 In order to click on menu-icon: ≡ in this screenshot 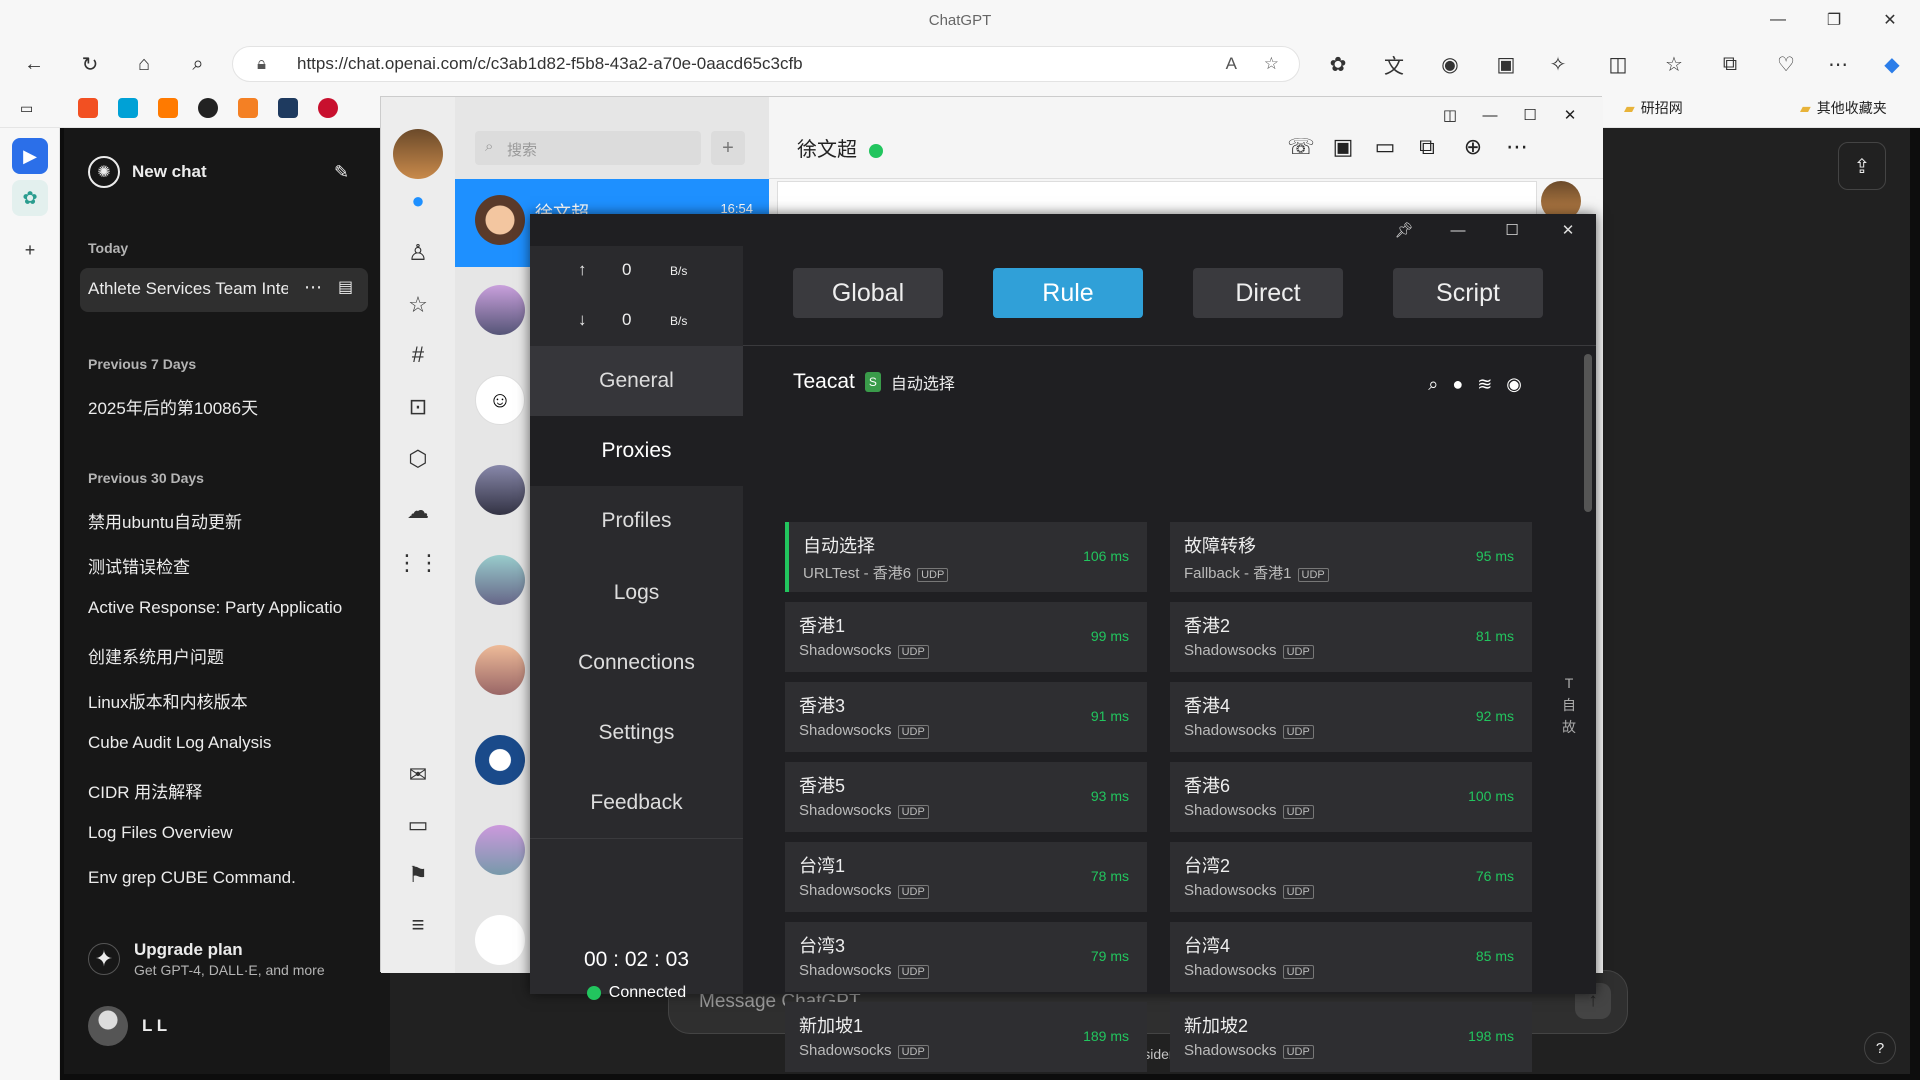, I will do `click(418, 925)`.